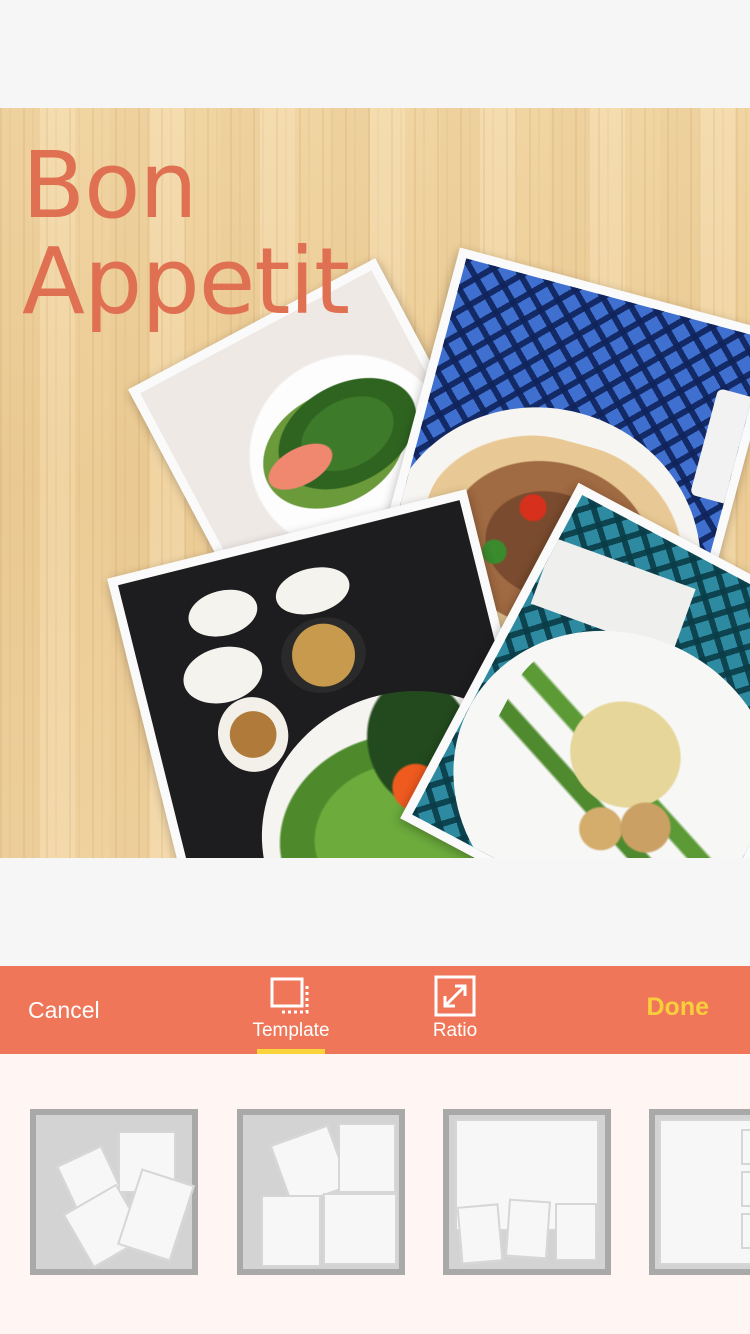  Describe the element at coordinates (375, 912) in the screenshot. I see `canvas-bottom-margin` at that location.